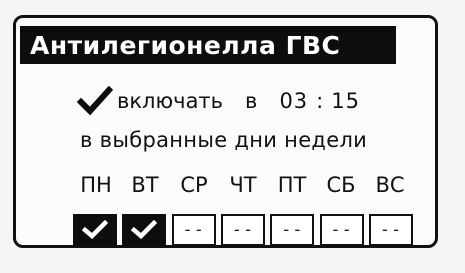 The image size is (465, 273). What do you see at coordinates (145, 185) in the screenshot?
I see `day-label-tue: ВТ` at bounding box center [145, 185].